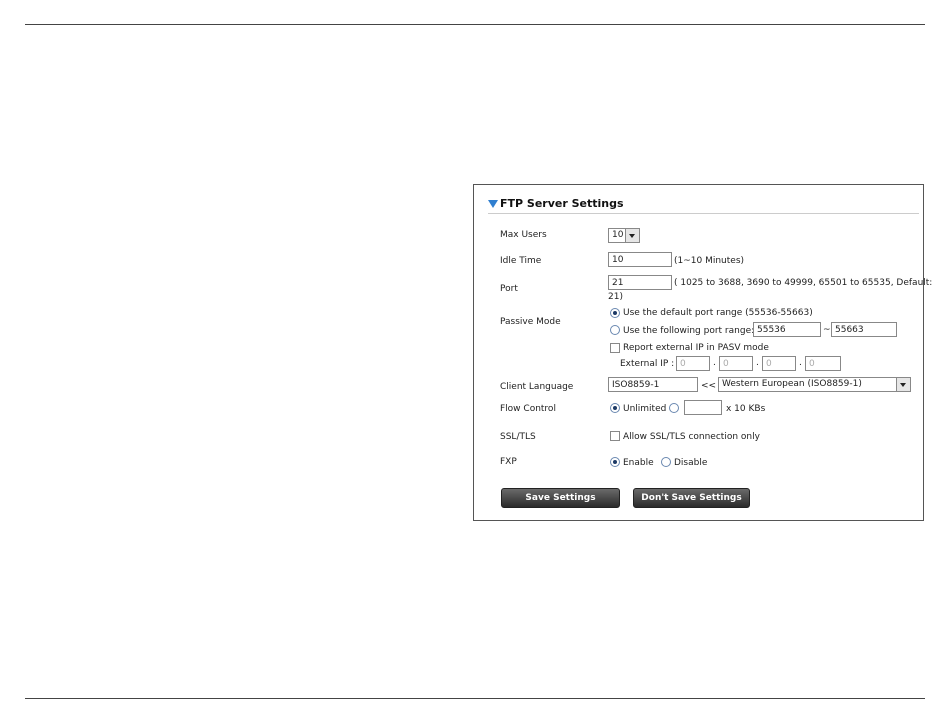 Image resolution: width=950 pixels, height=725 pixels. What do you see at coordinates (696, 348) in the screenshot?
I see `report-external-ip-label: Report external IP in PASV mode` at bounding box center [696, 348].